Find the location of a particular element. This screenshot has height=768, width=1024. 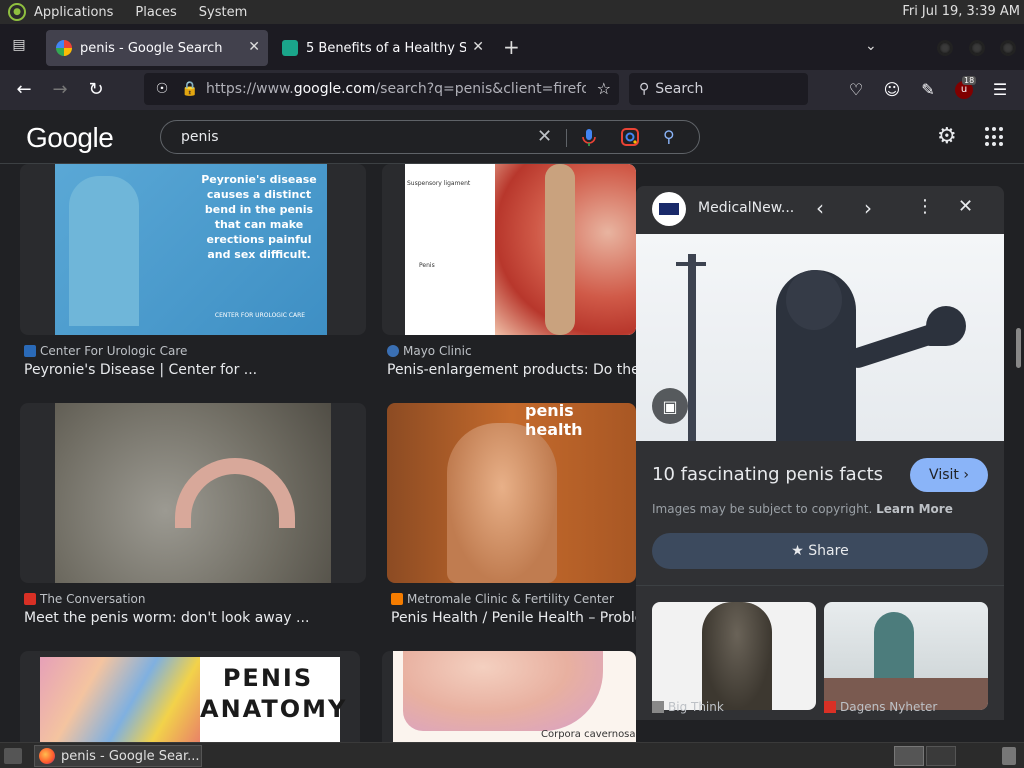

next-chevron-icon: › is located at coordinates (868, 208).